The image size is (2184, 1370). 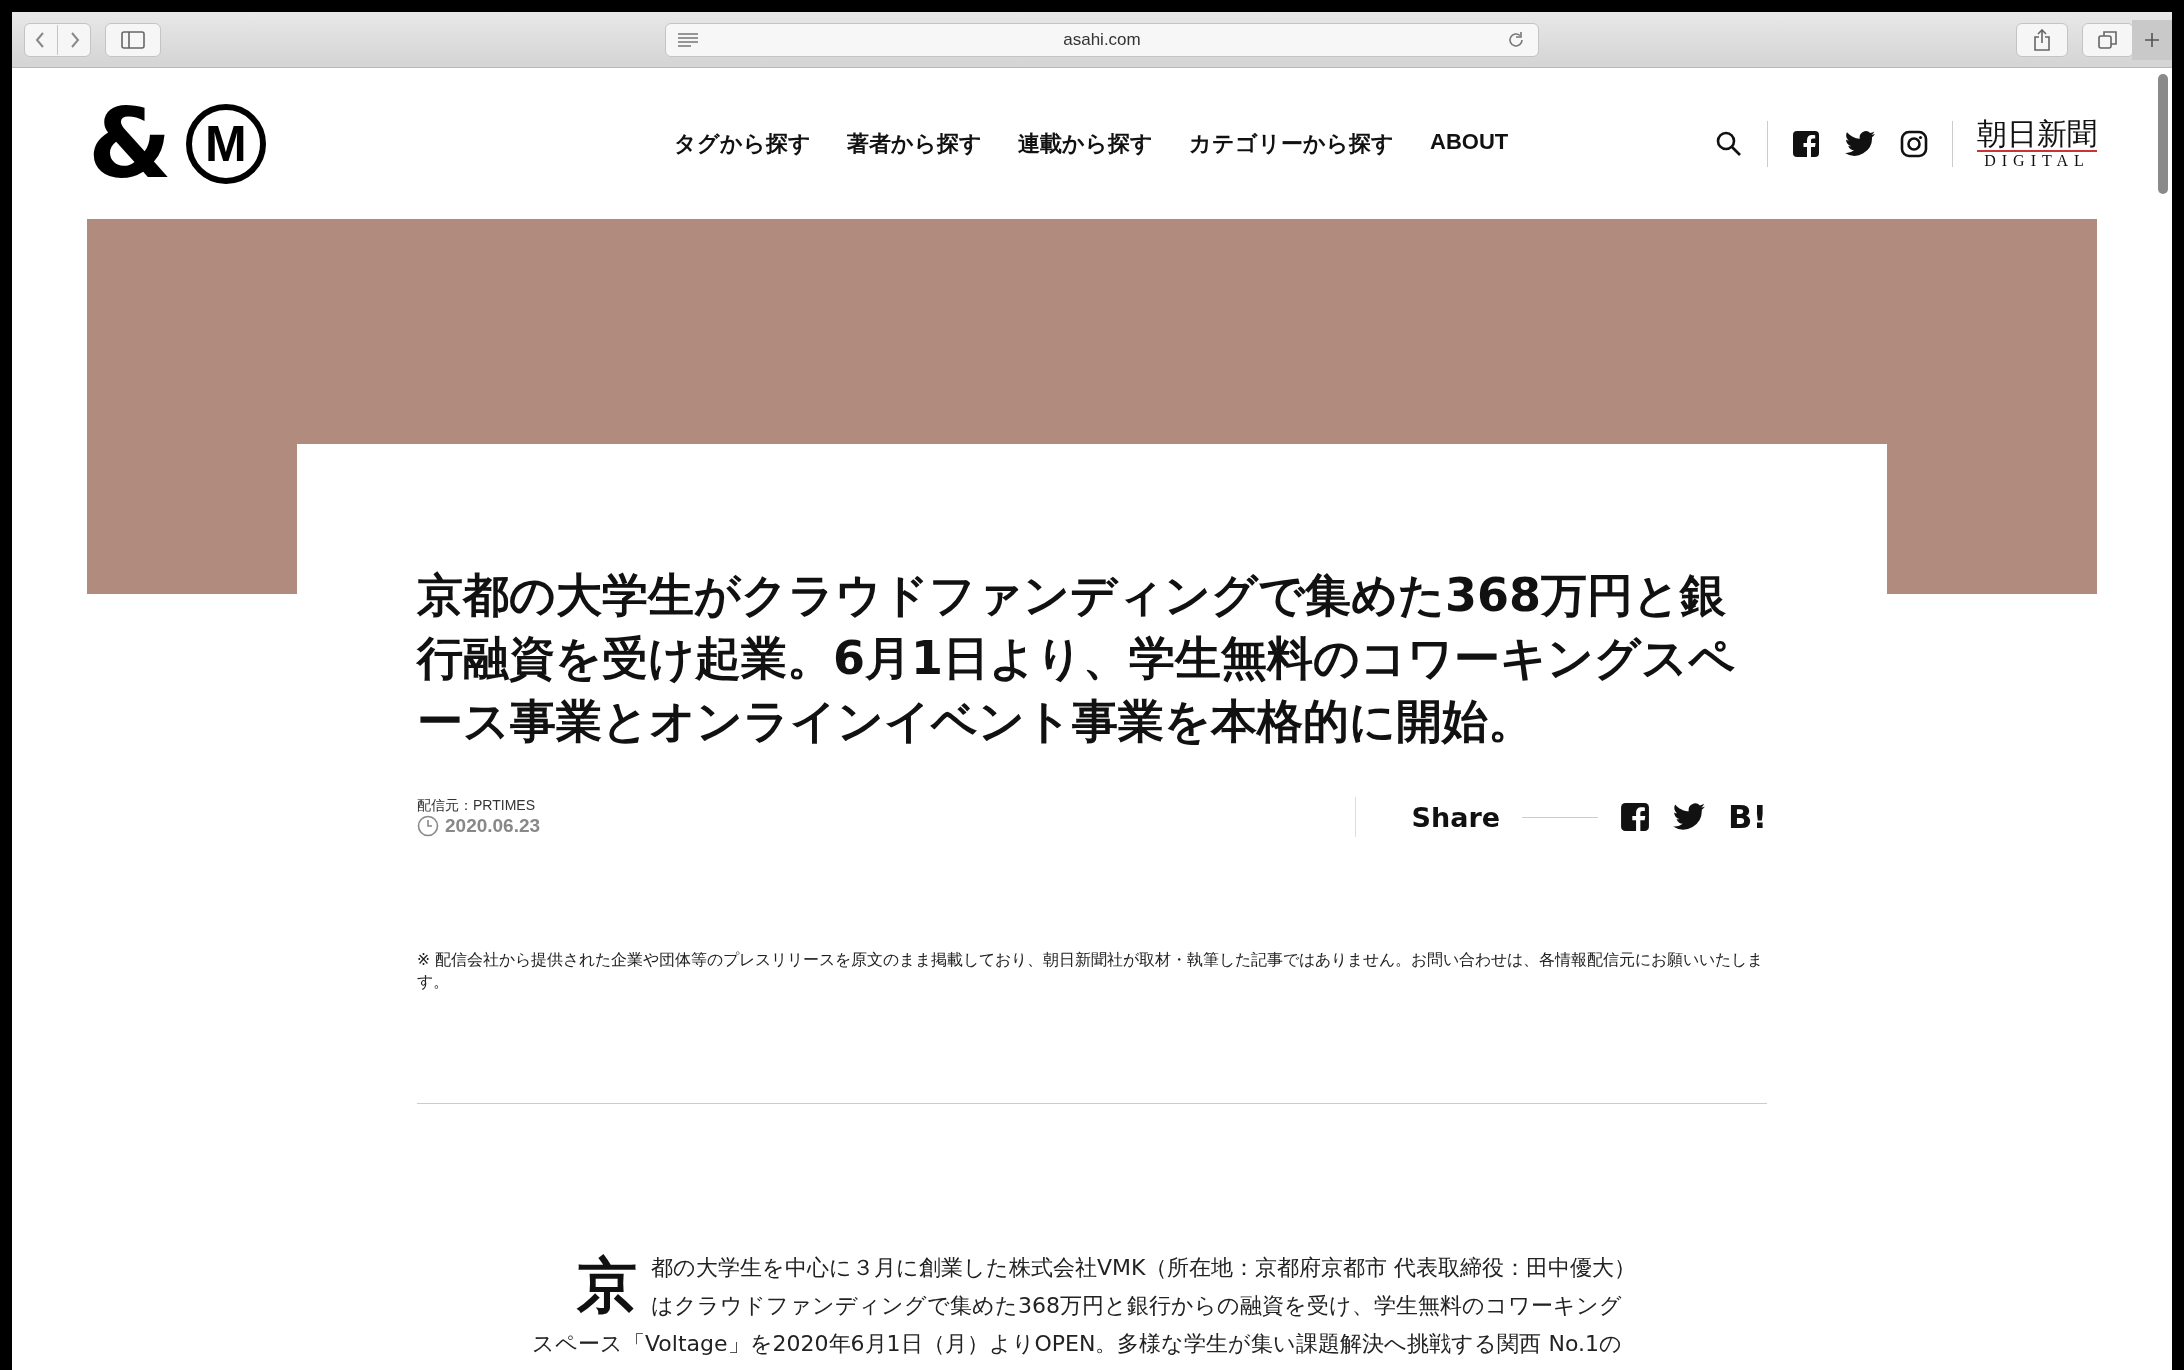 I want to click on nav-link: 著者から探す, so click(x=914, y=143).